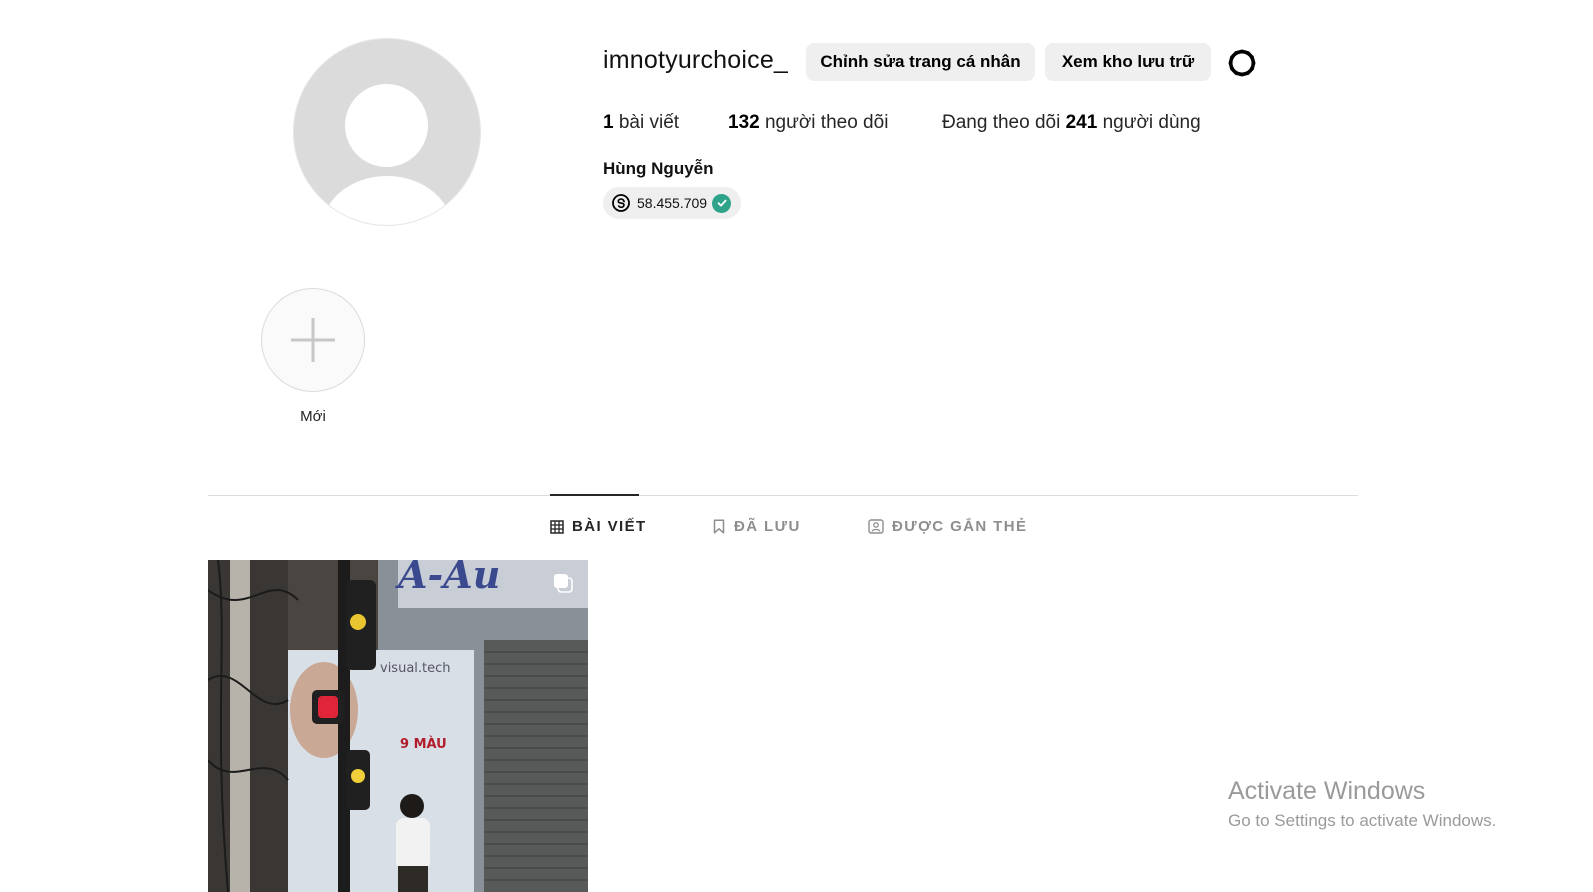  What do you see at coordinates (609, 526) in the screenshot?
I see `tab-posts-label: BÀI VIẾT` at bounding box center [609, 526].